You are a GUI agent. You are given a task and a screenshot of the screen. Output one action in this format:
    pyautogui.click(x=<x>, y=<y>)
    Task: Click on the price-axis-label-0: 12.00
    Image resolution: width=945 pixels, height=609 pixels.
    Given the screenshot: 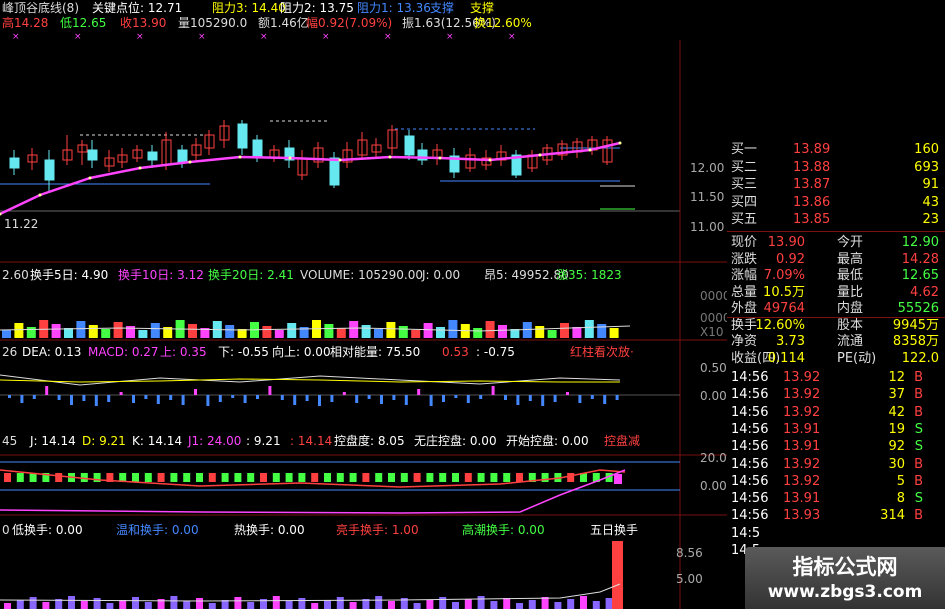 What is the action you would take?
    pyautogui.click(x=707, y=168)
    